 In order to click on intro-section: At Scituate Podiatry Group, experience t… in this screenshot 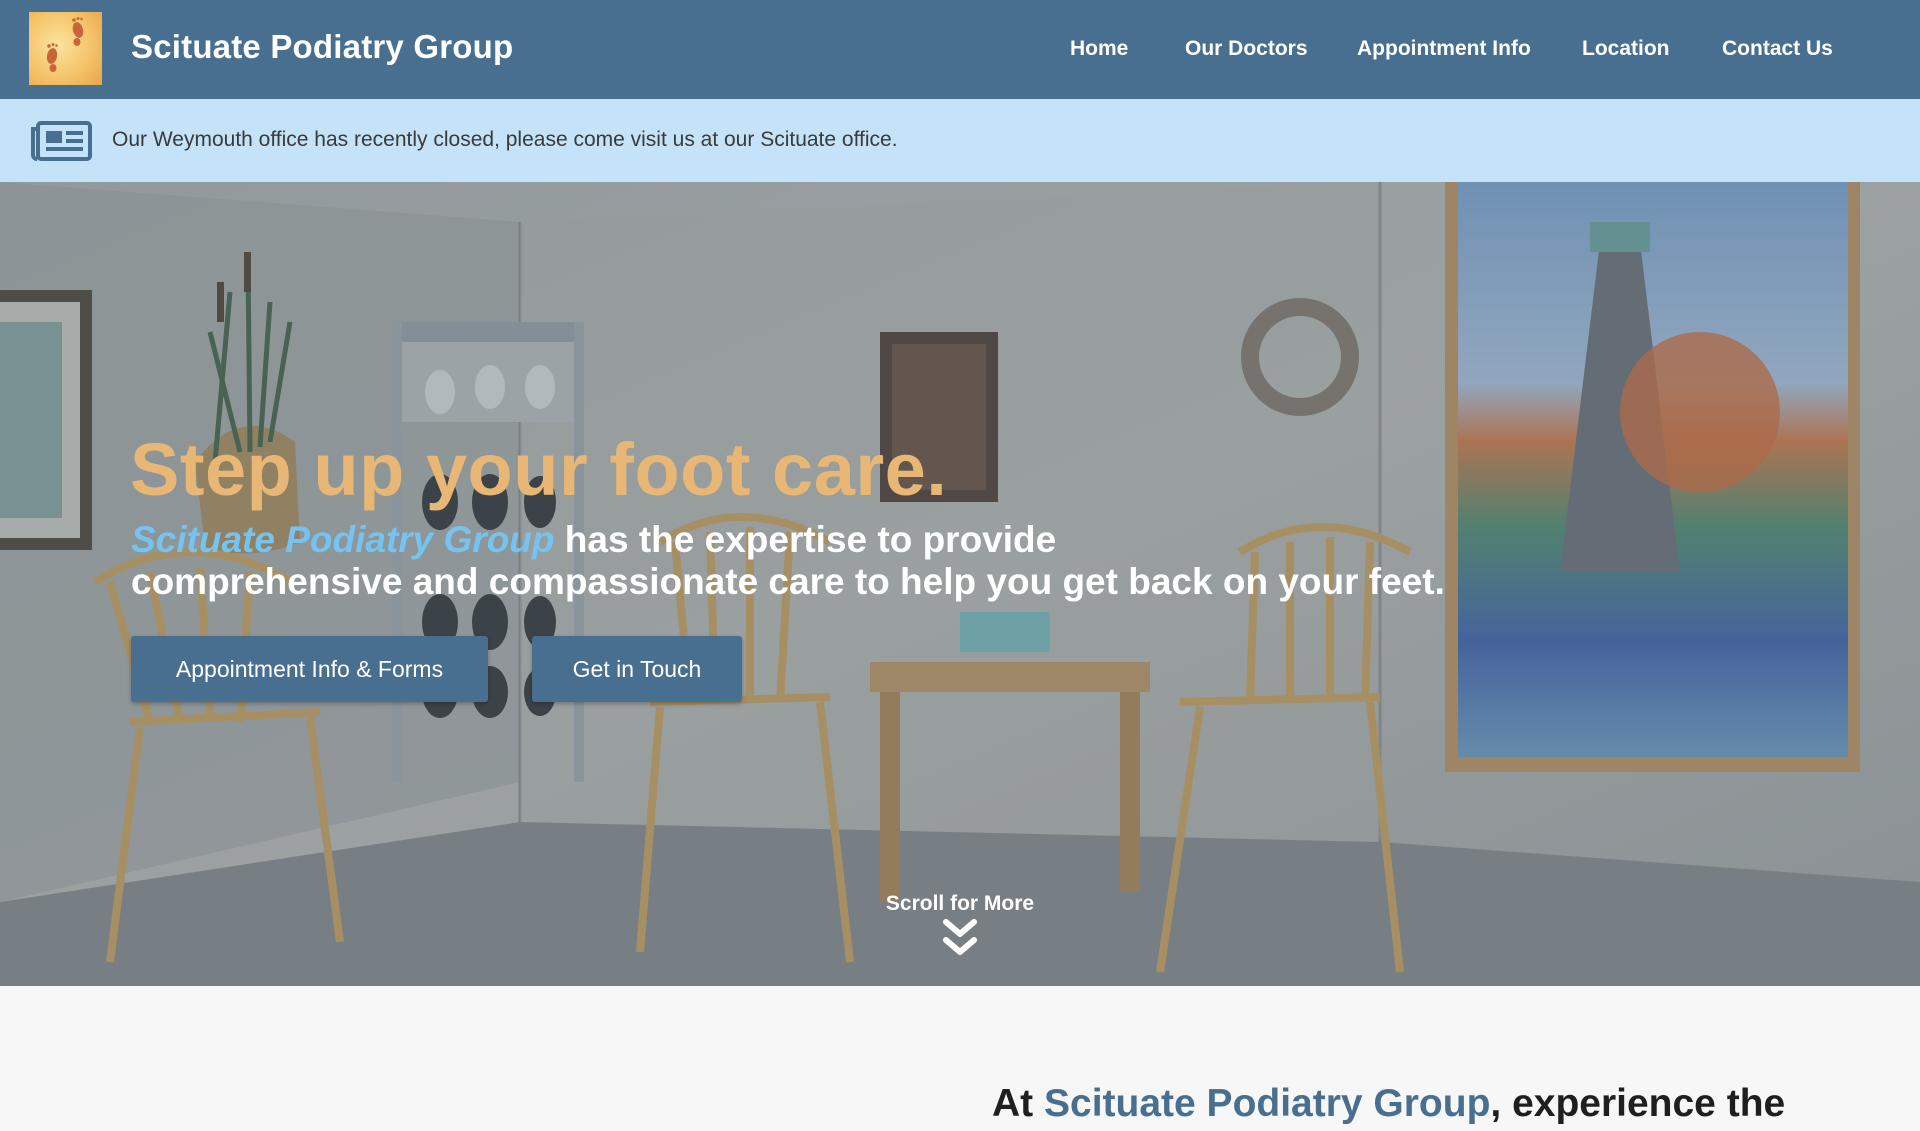, I will do `click(960, 1058)`.